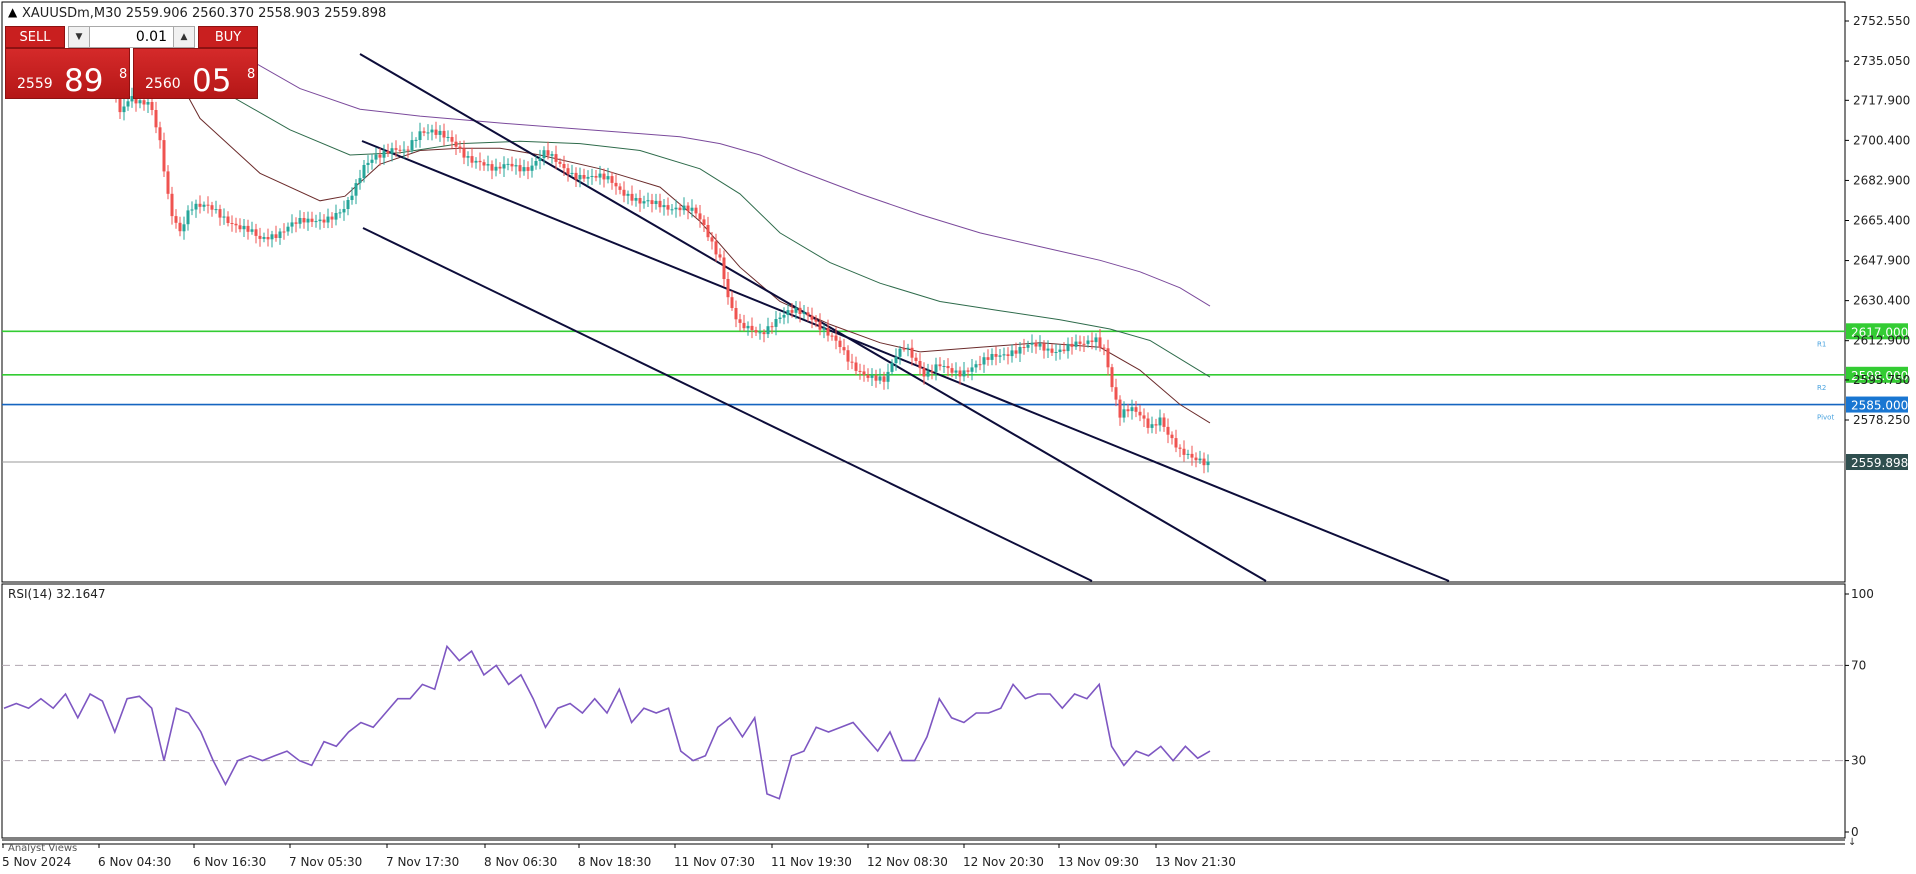 The height and width of the screenshot is (874, 1916). Describe the element at coordinates (811, 862) in the screenshot. I see `time-axis-label: 11 Nov 19:30` at that location.